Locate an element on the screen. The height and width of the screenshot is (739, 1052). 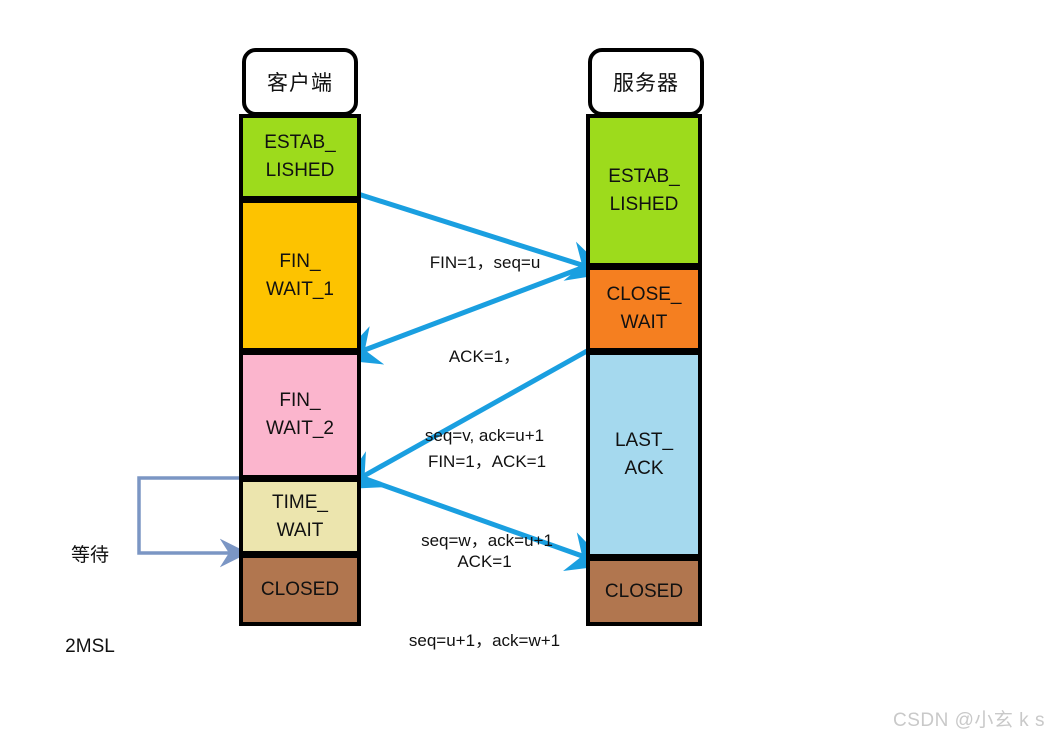
client-fin-wait-2-line-2: WAIT_2 is located at coordinates (300, 428).